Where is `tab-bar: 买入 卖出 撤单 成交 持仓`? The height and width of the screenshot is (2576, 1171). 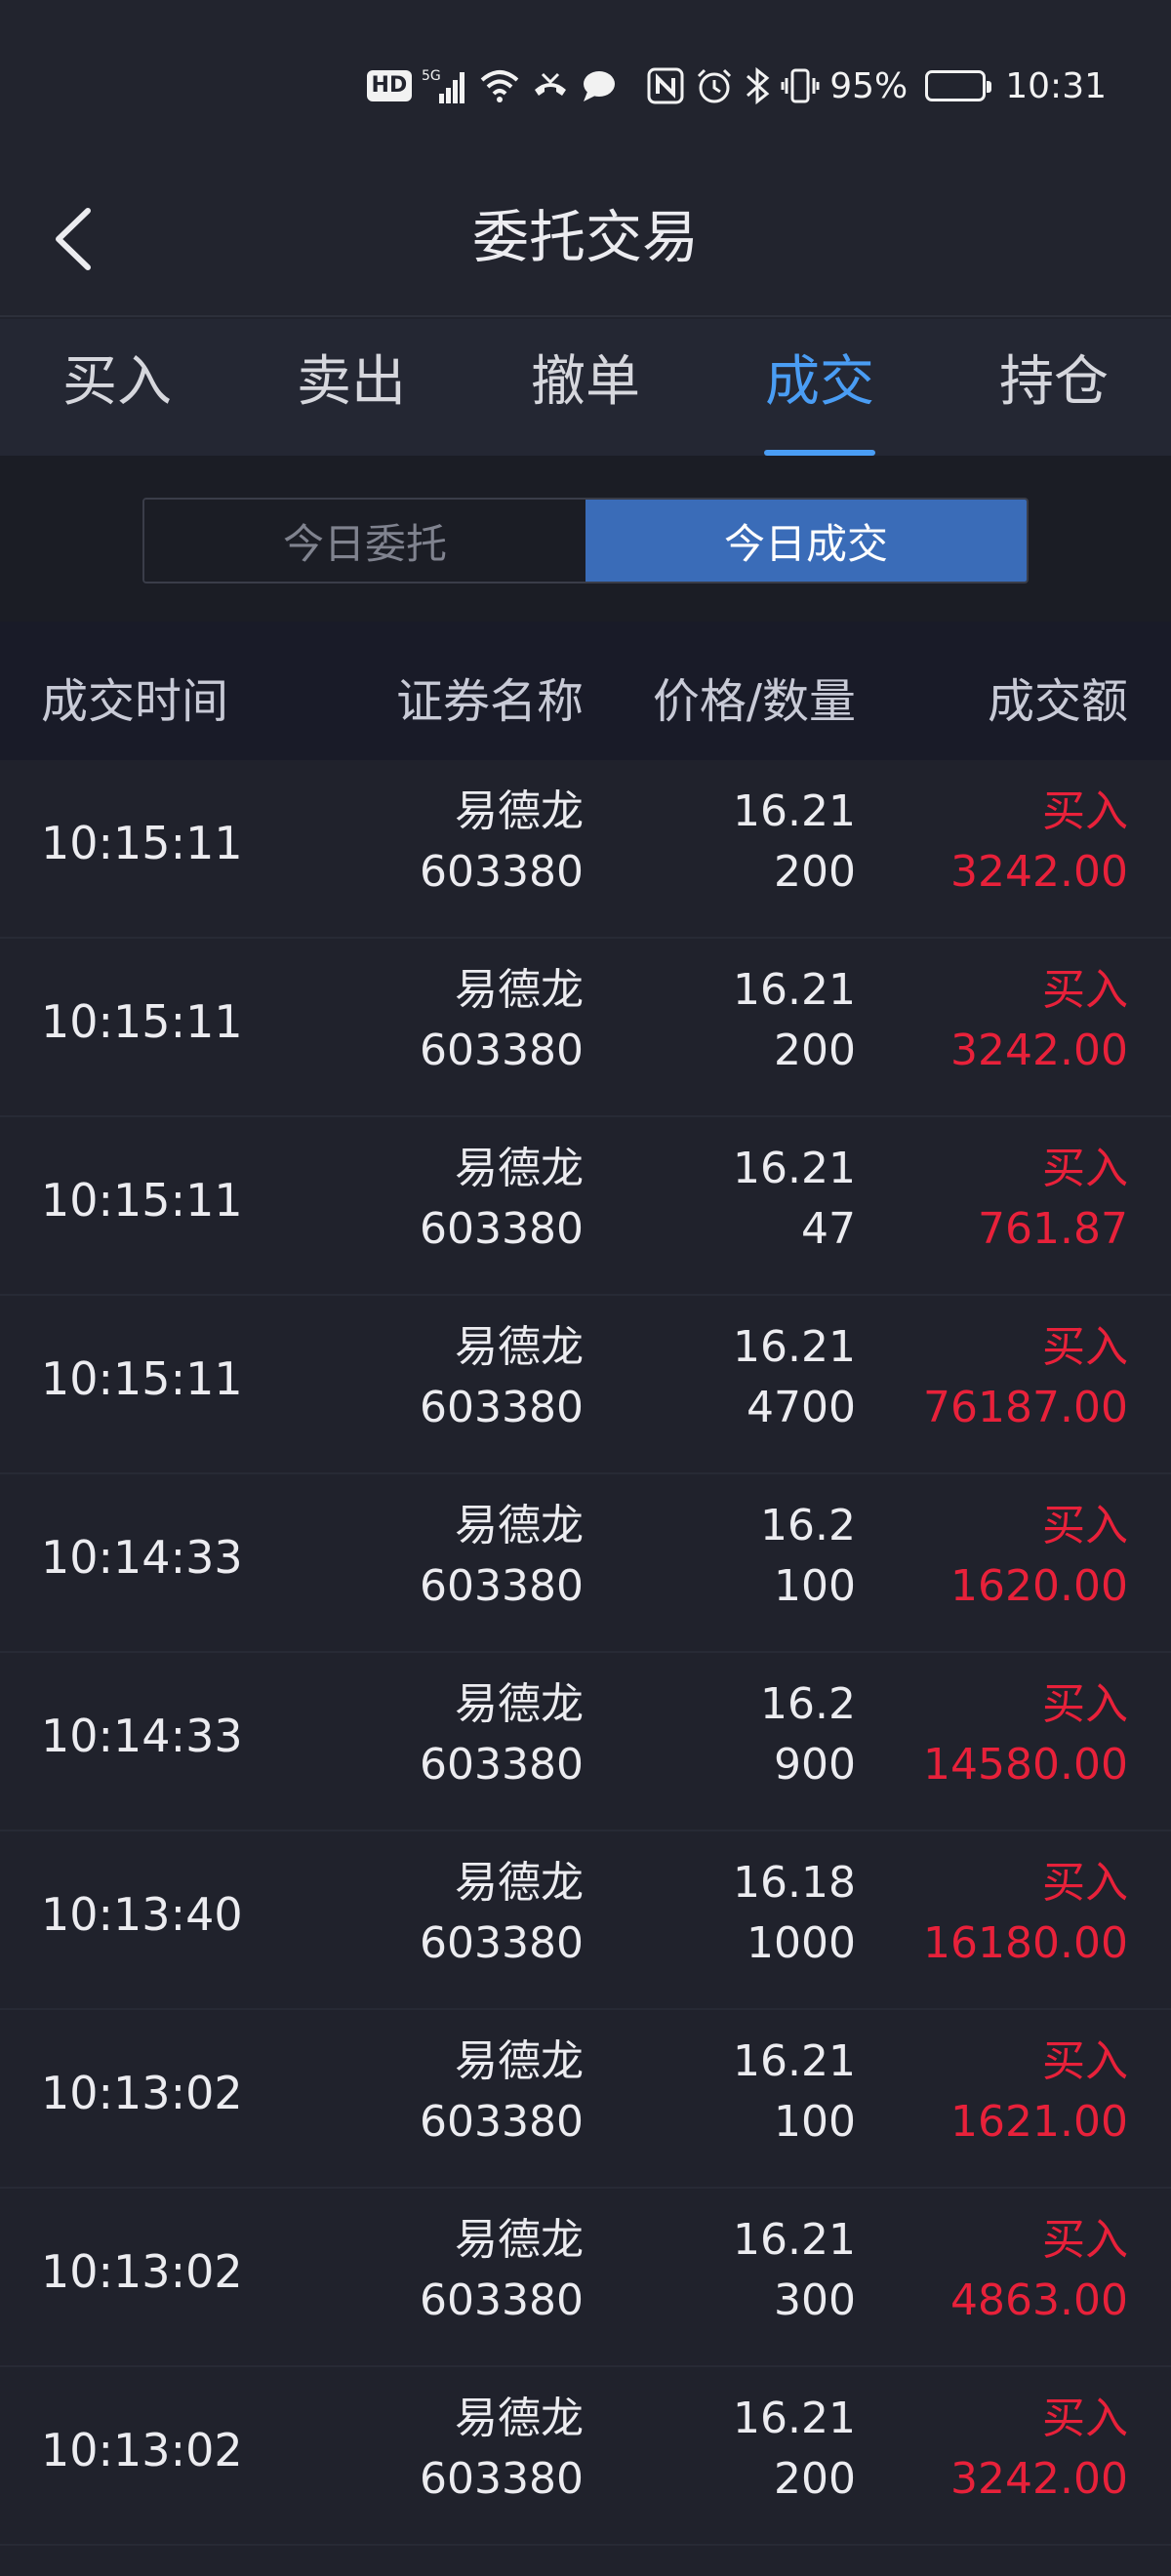 tab-bar: 买入 卖出 撤单 成交 持仓 is located at coordinates (585, 387).